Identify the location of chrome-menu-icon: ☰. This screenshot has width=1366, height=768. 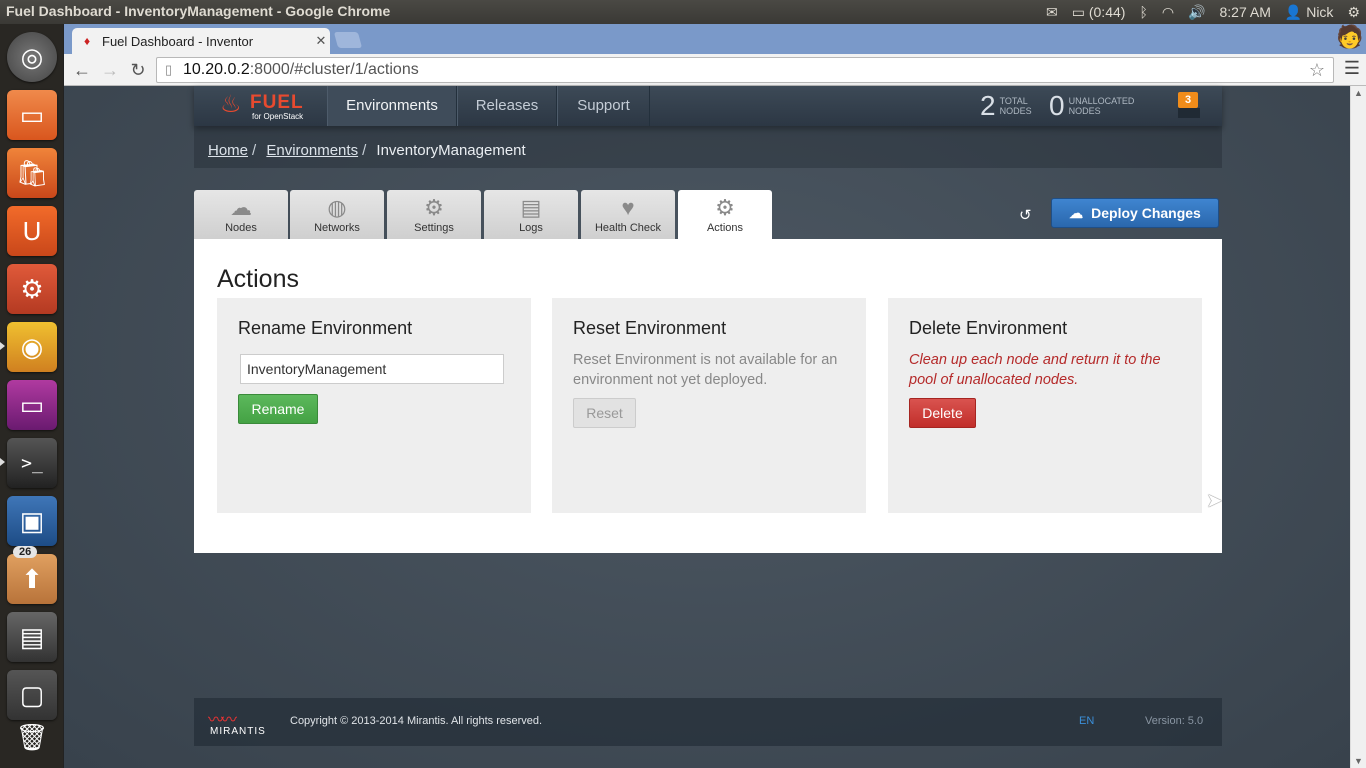
(1352, 68).